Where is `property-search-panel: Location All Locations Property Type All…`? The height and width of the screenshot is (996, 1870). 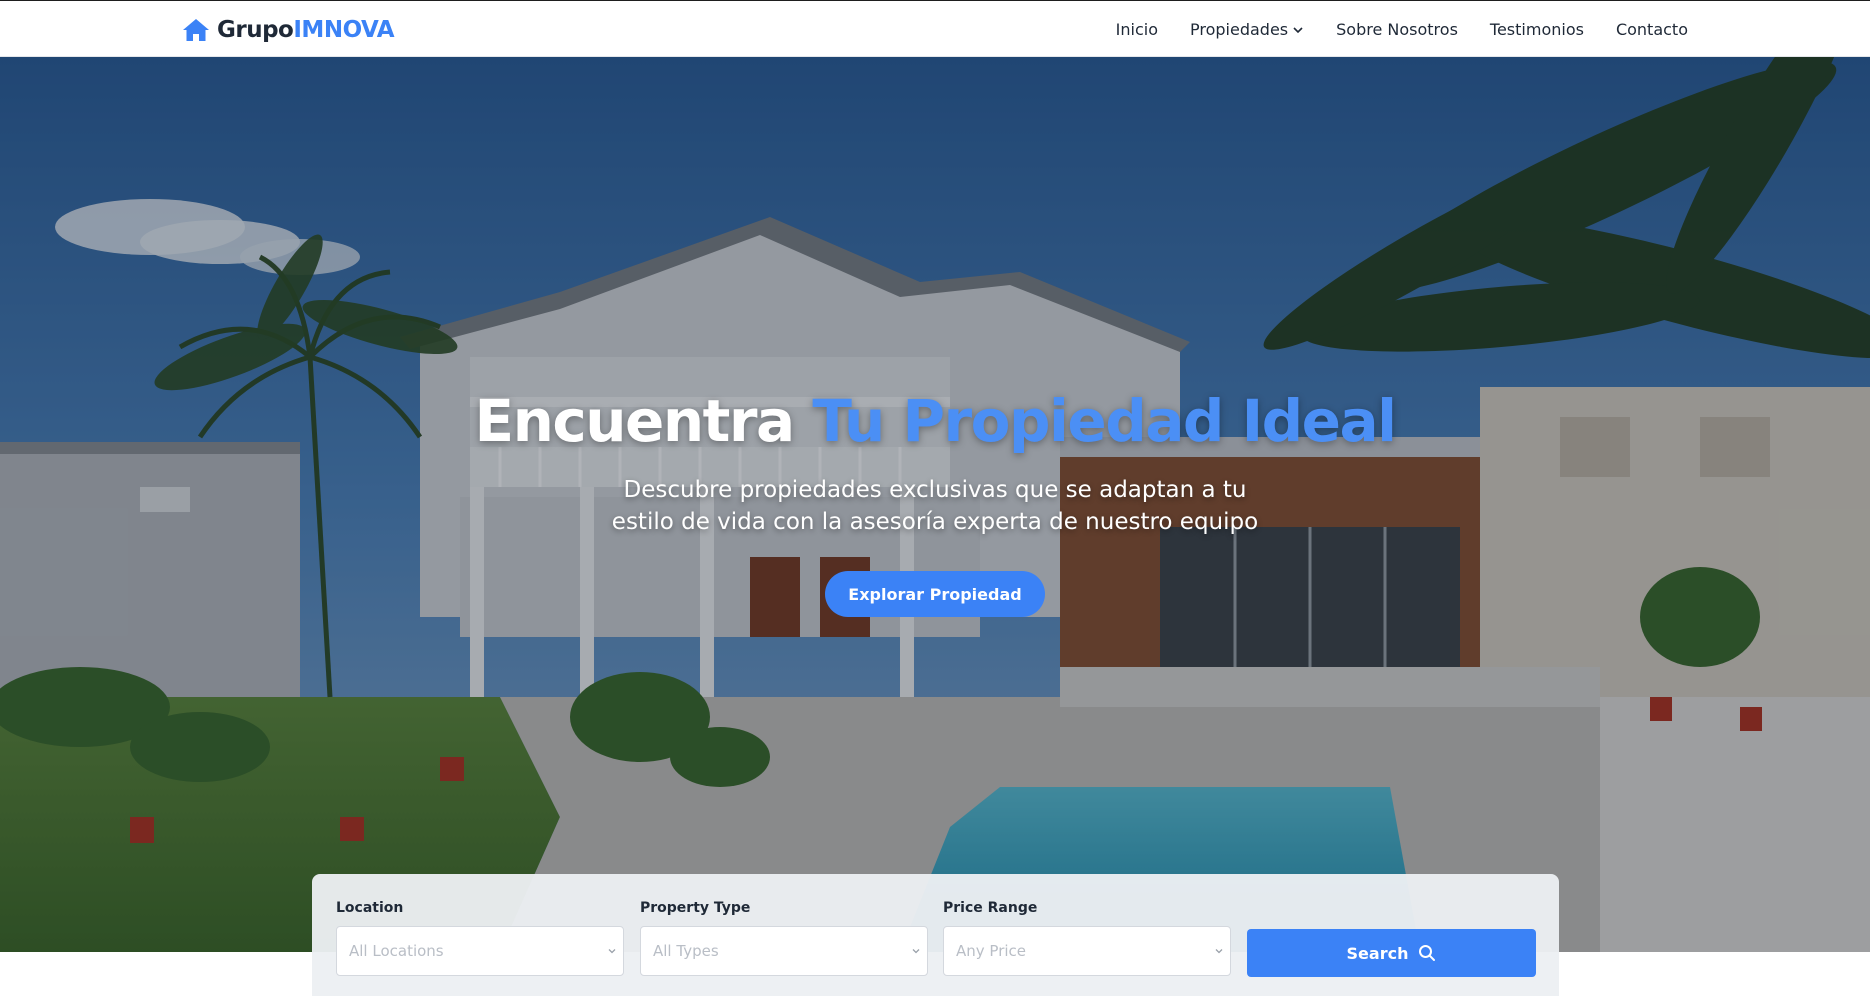
property-search-panel: Location All Locations Property Type All… is located at coordinates (935, 935).